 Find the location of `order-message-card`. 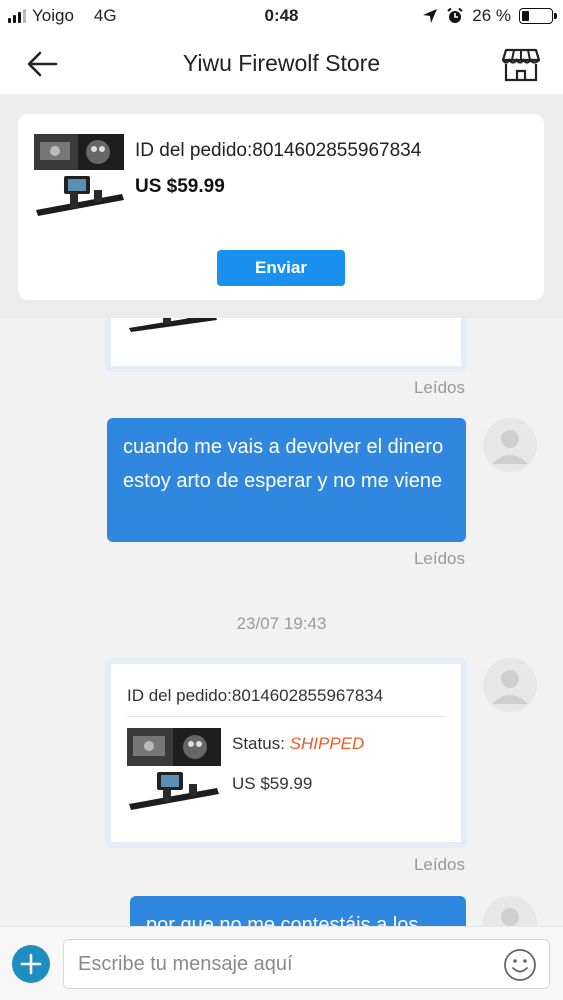

order-message-card is located at coordinates (286, 345).